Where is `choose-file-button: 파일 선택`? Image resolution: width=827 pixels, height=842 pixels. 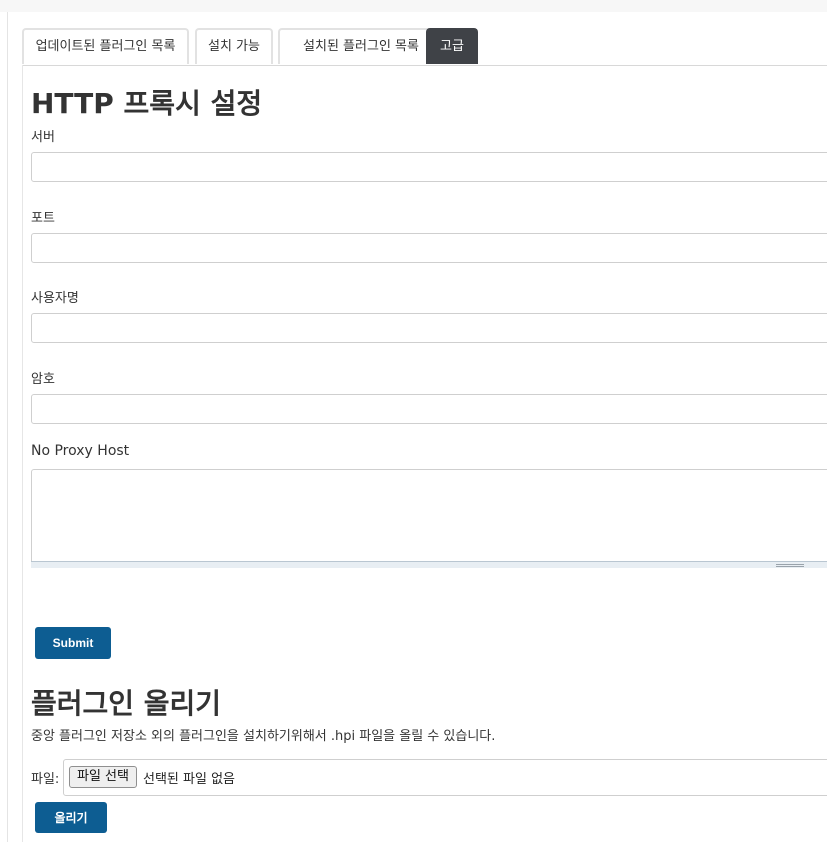 choose-file-button: 파일 선택 is located at coordinates (103, 777).